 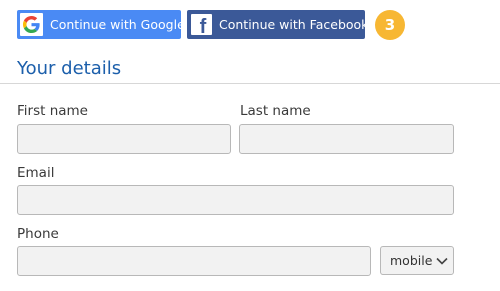 What do you see at coordinates (390, 24) in the screenshot?
I see `step-number-badge: 3` at bounding box center [390, 24].